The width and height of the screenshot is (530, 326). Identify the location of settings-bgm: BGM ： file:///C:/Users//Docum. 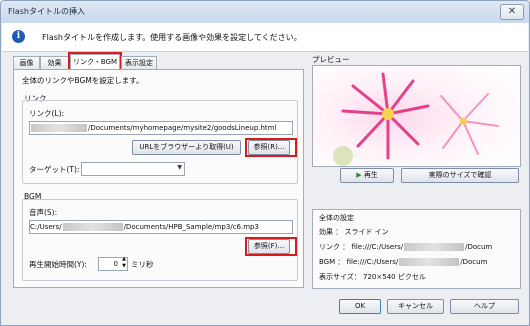
(403, 262).